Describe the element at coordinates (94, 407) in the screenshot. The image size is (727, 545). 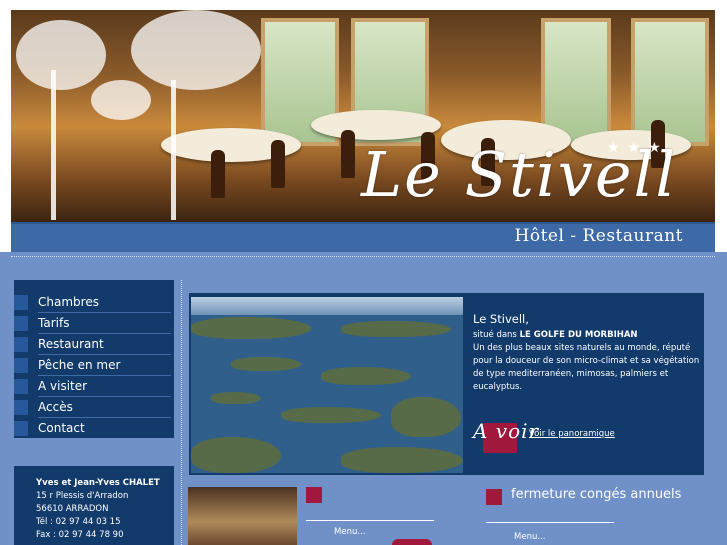
I see `menu-item-acces: Accès` at that location.